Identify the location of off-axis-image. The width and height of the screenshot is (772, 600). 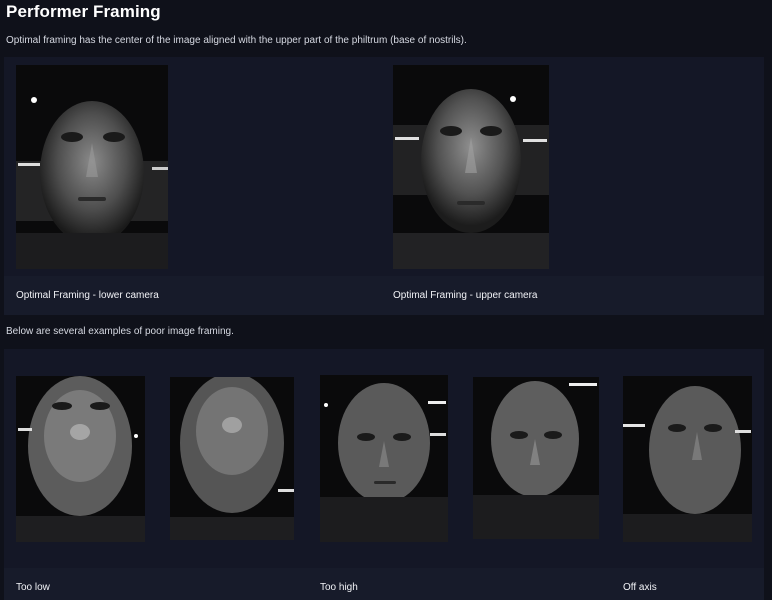
(687, 459).